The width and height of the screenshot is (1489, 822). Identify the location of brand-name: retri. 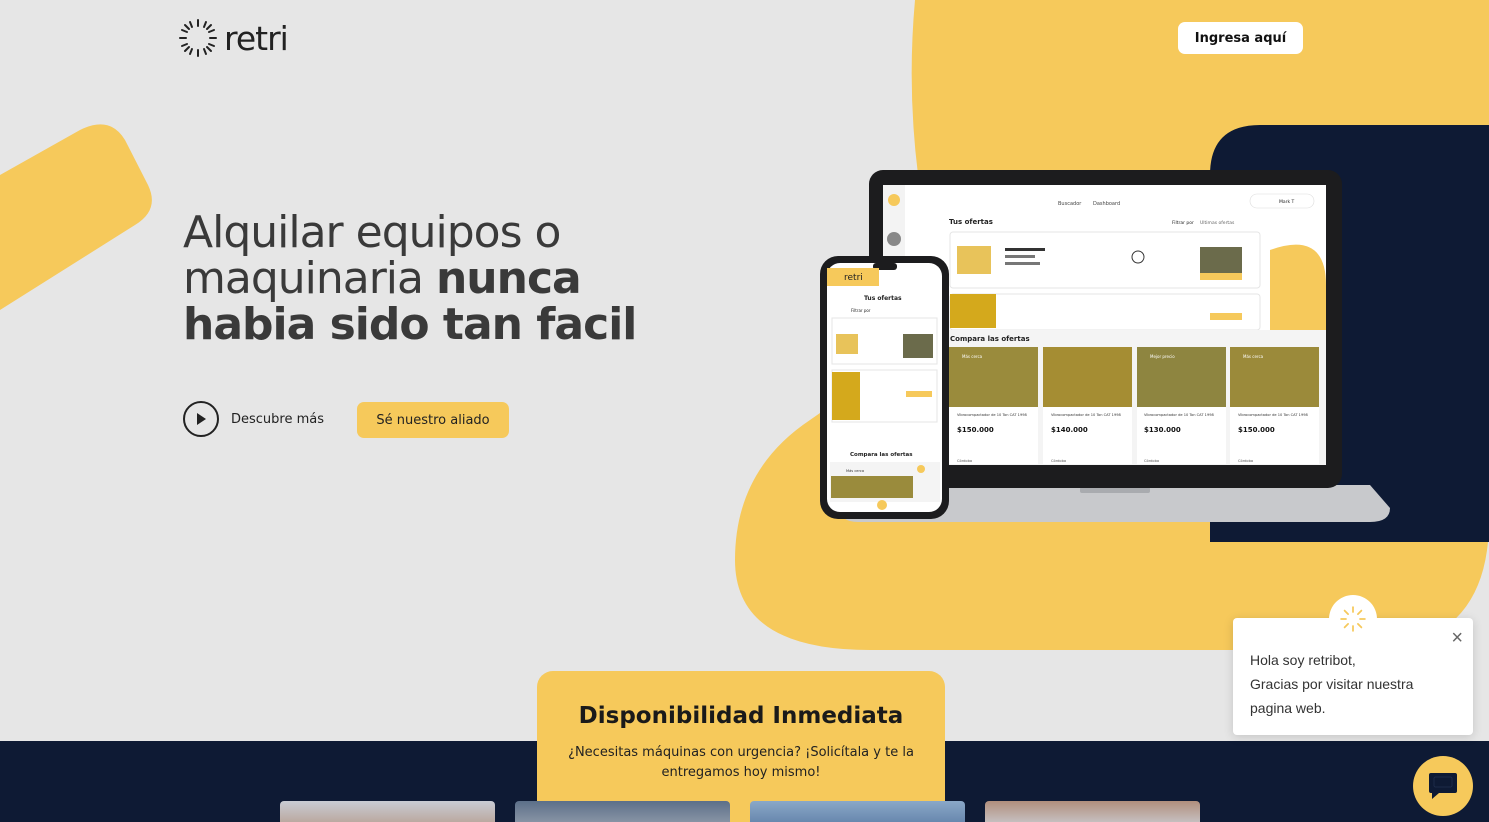
(256, 38).